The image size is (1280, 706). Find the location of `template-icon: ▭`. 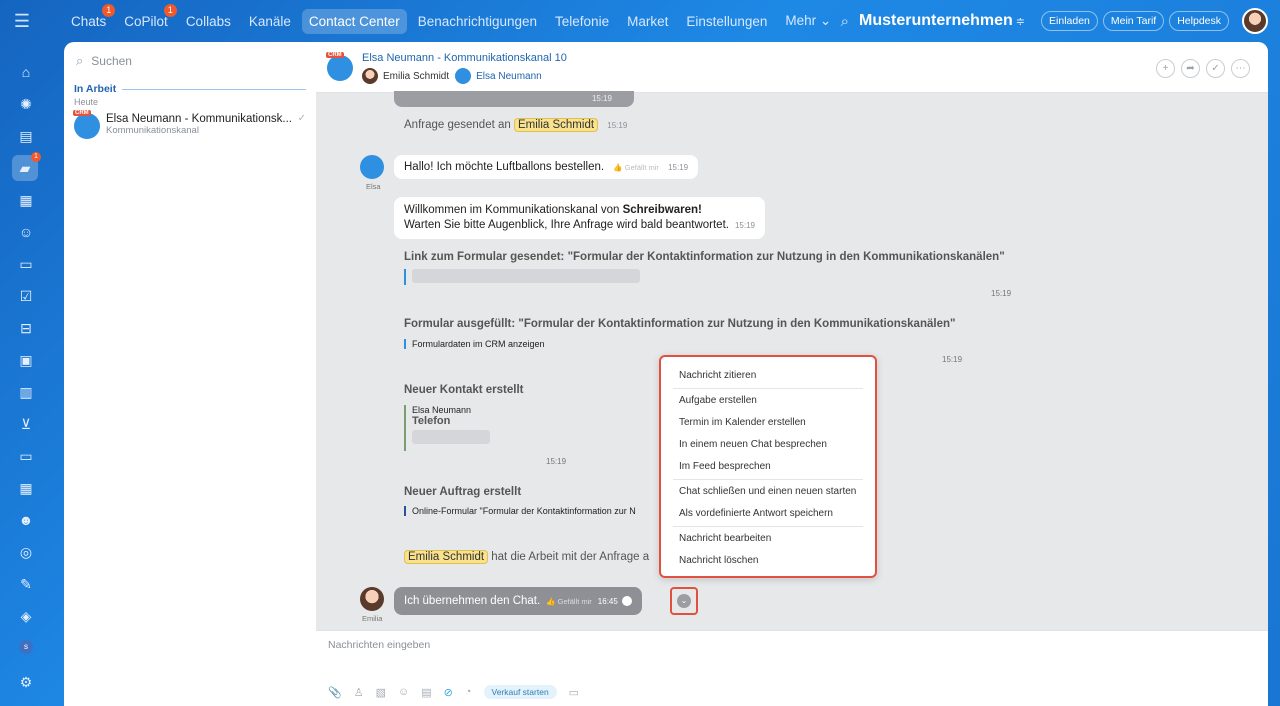

template-icon: ▭ is located at coordinates (574, 692).